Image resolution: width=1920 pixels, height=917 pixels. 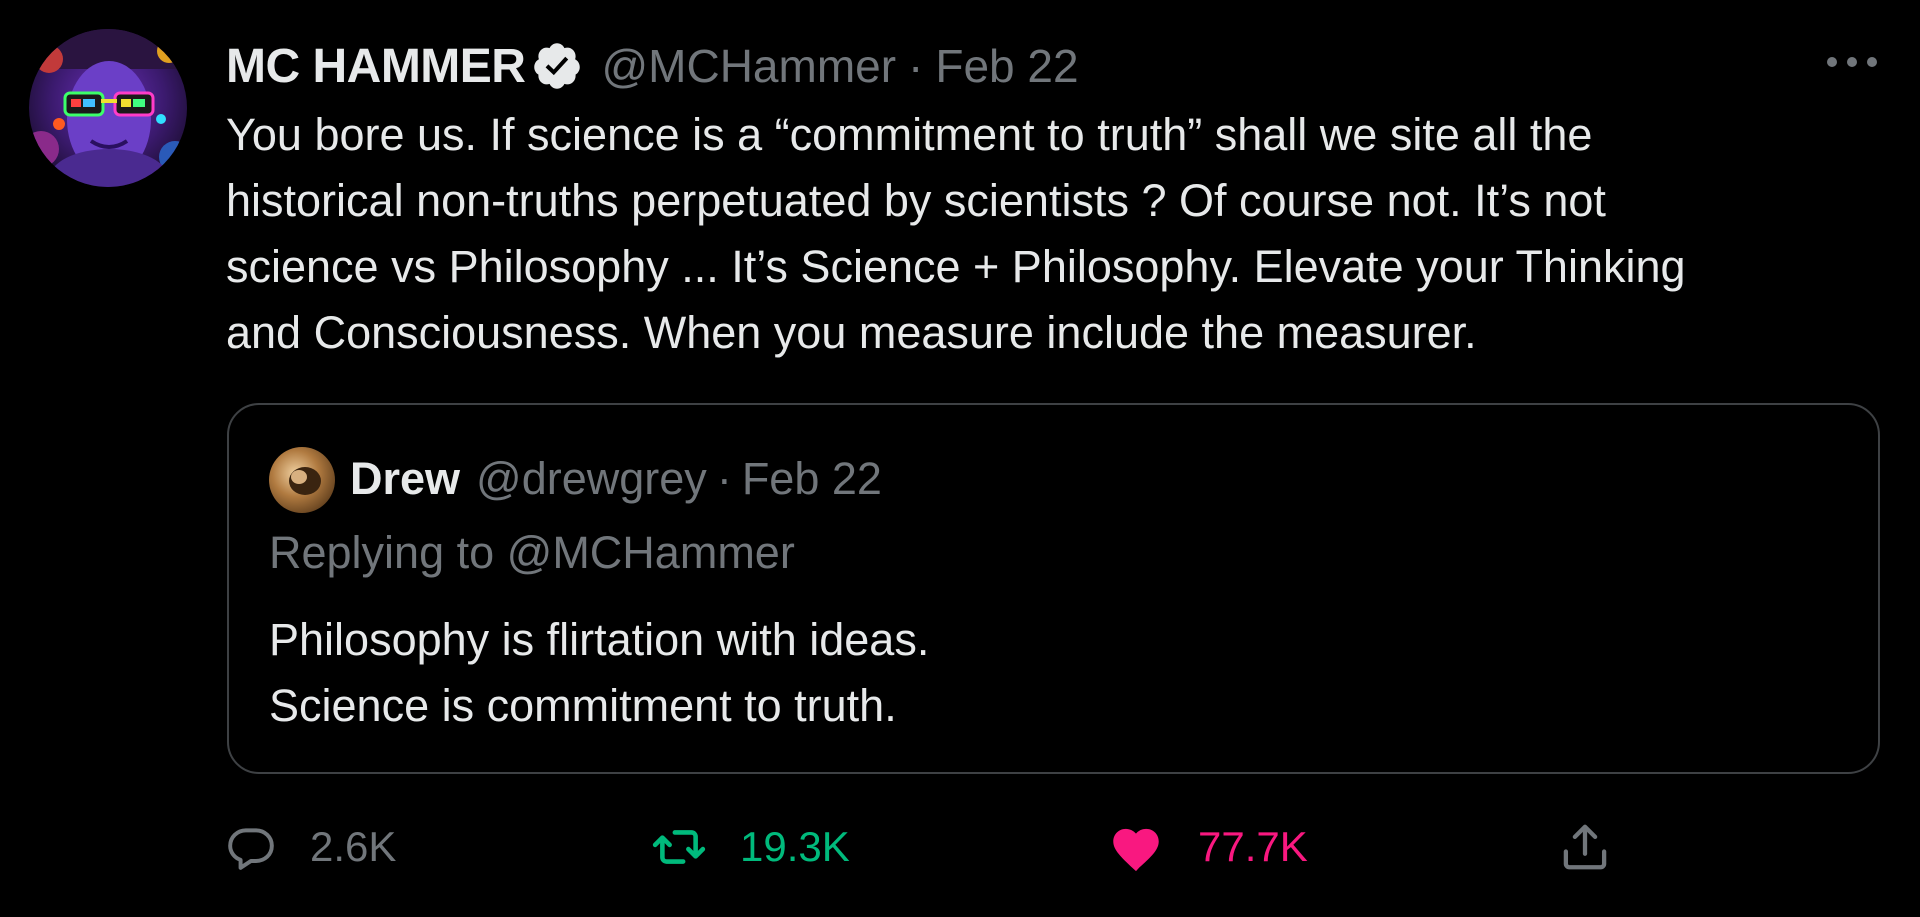 I want to click on tweet-date: Feb 22, so click(x=1006, y=66).